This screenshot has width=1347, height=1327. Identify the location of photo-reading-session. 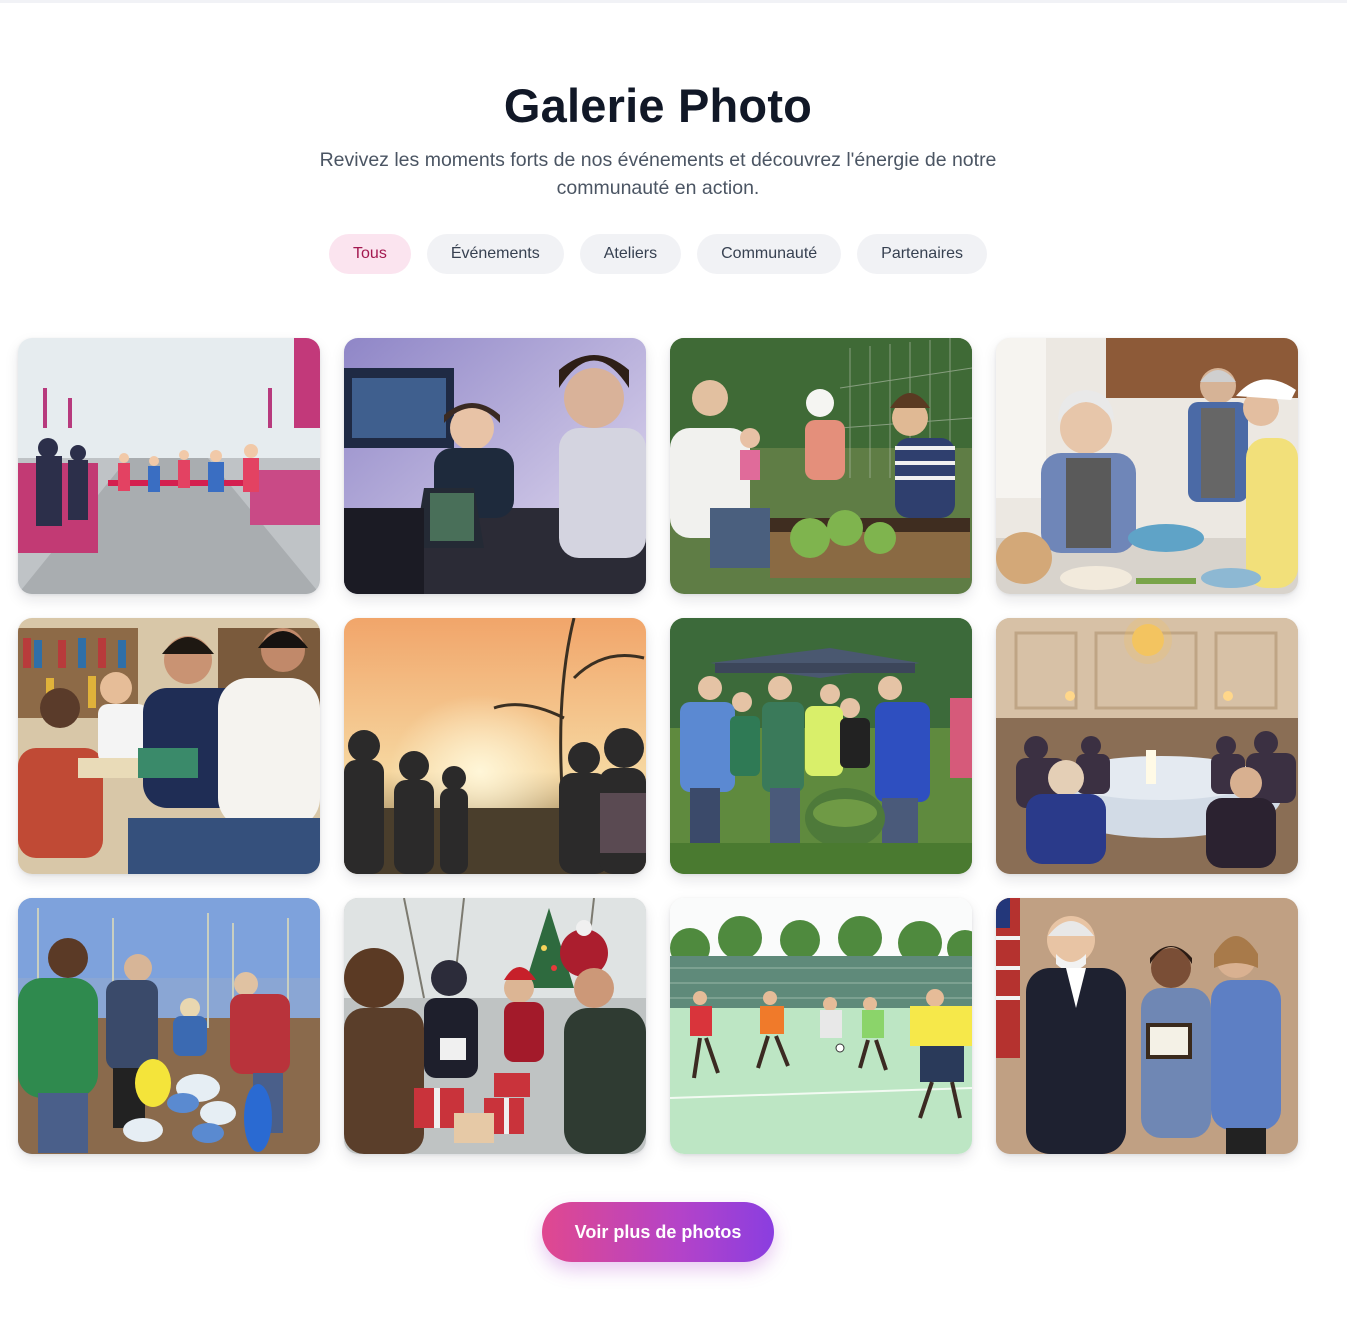
(169, 746).